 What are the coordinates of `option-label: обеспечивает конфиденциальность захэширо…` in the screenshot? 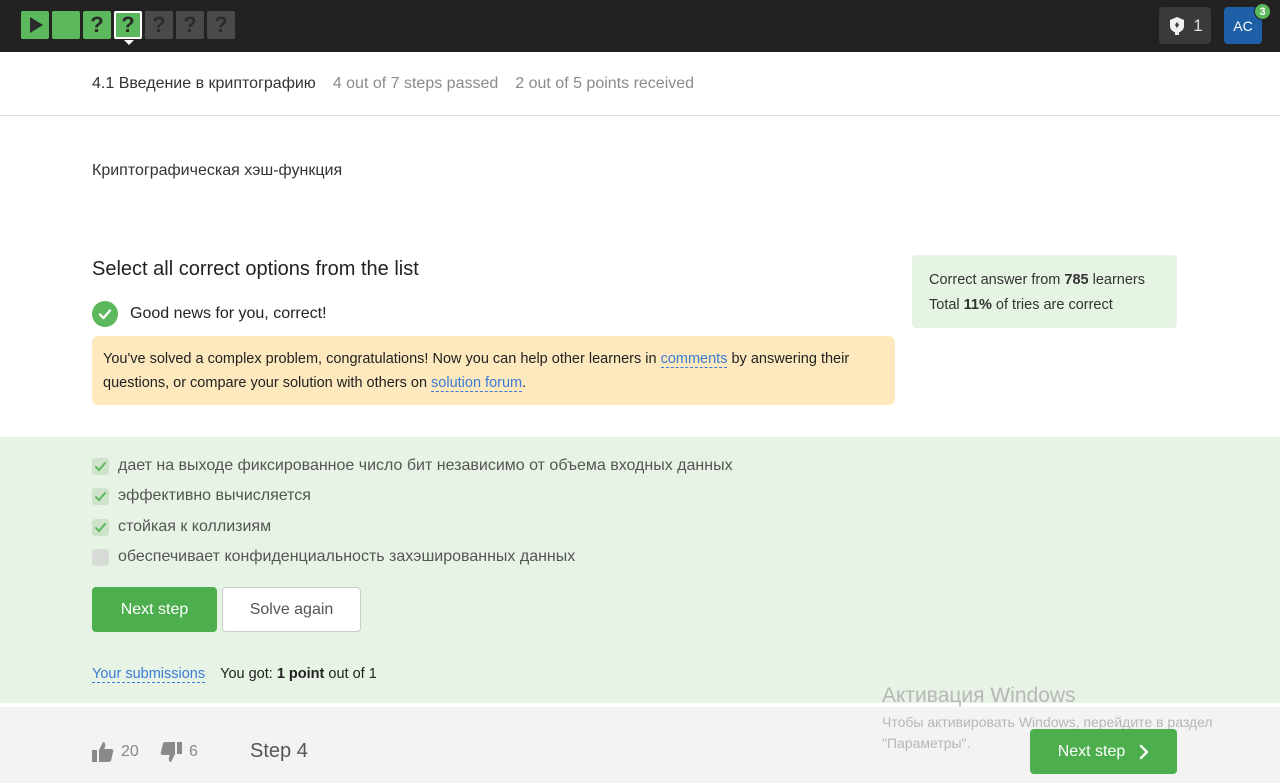 It's located at (347, 556).